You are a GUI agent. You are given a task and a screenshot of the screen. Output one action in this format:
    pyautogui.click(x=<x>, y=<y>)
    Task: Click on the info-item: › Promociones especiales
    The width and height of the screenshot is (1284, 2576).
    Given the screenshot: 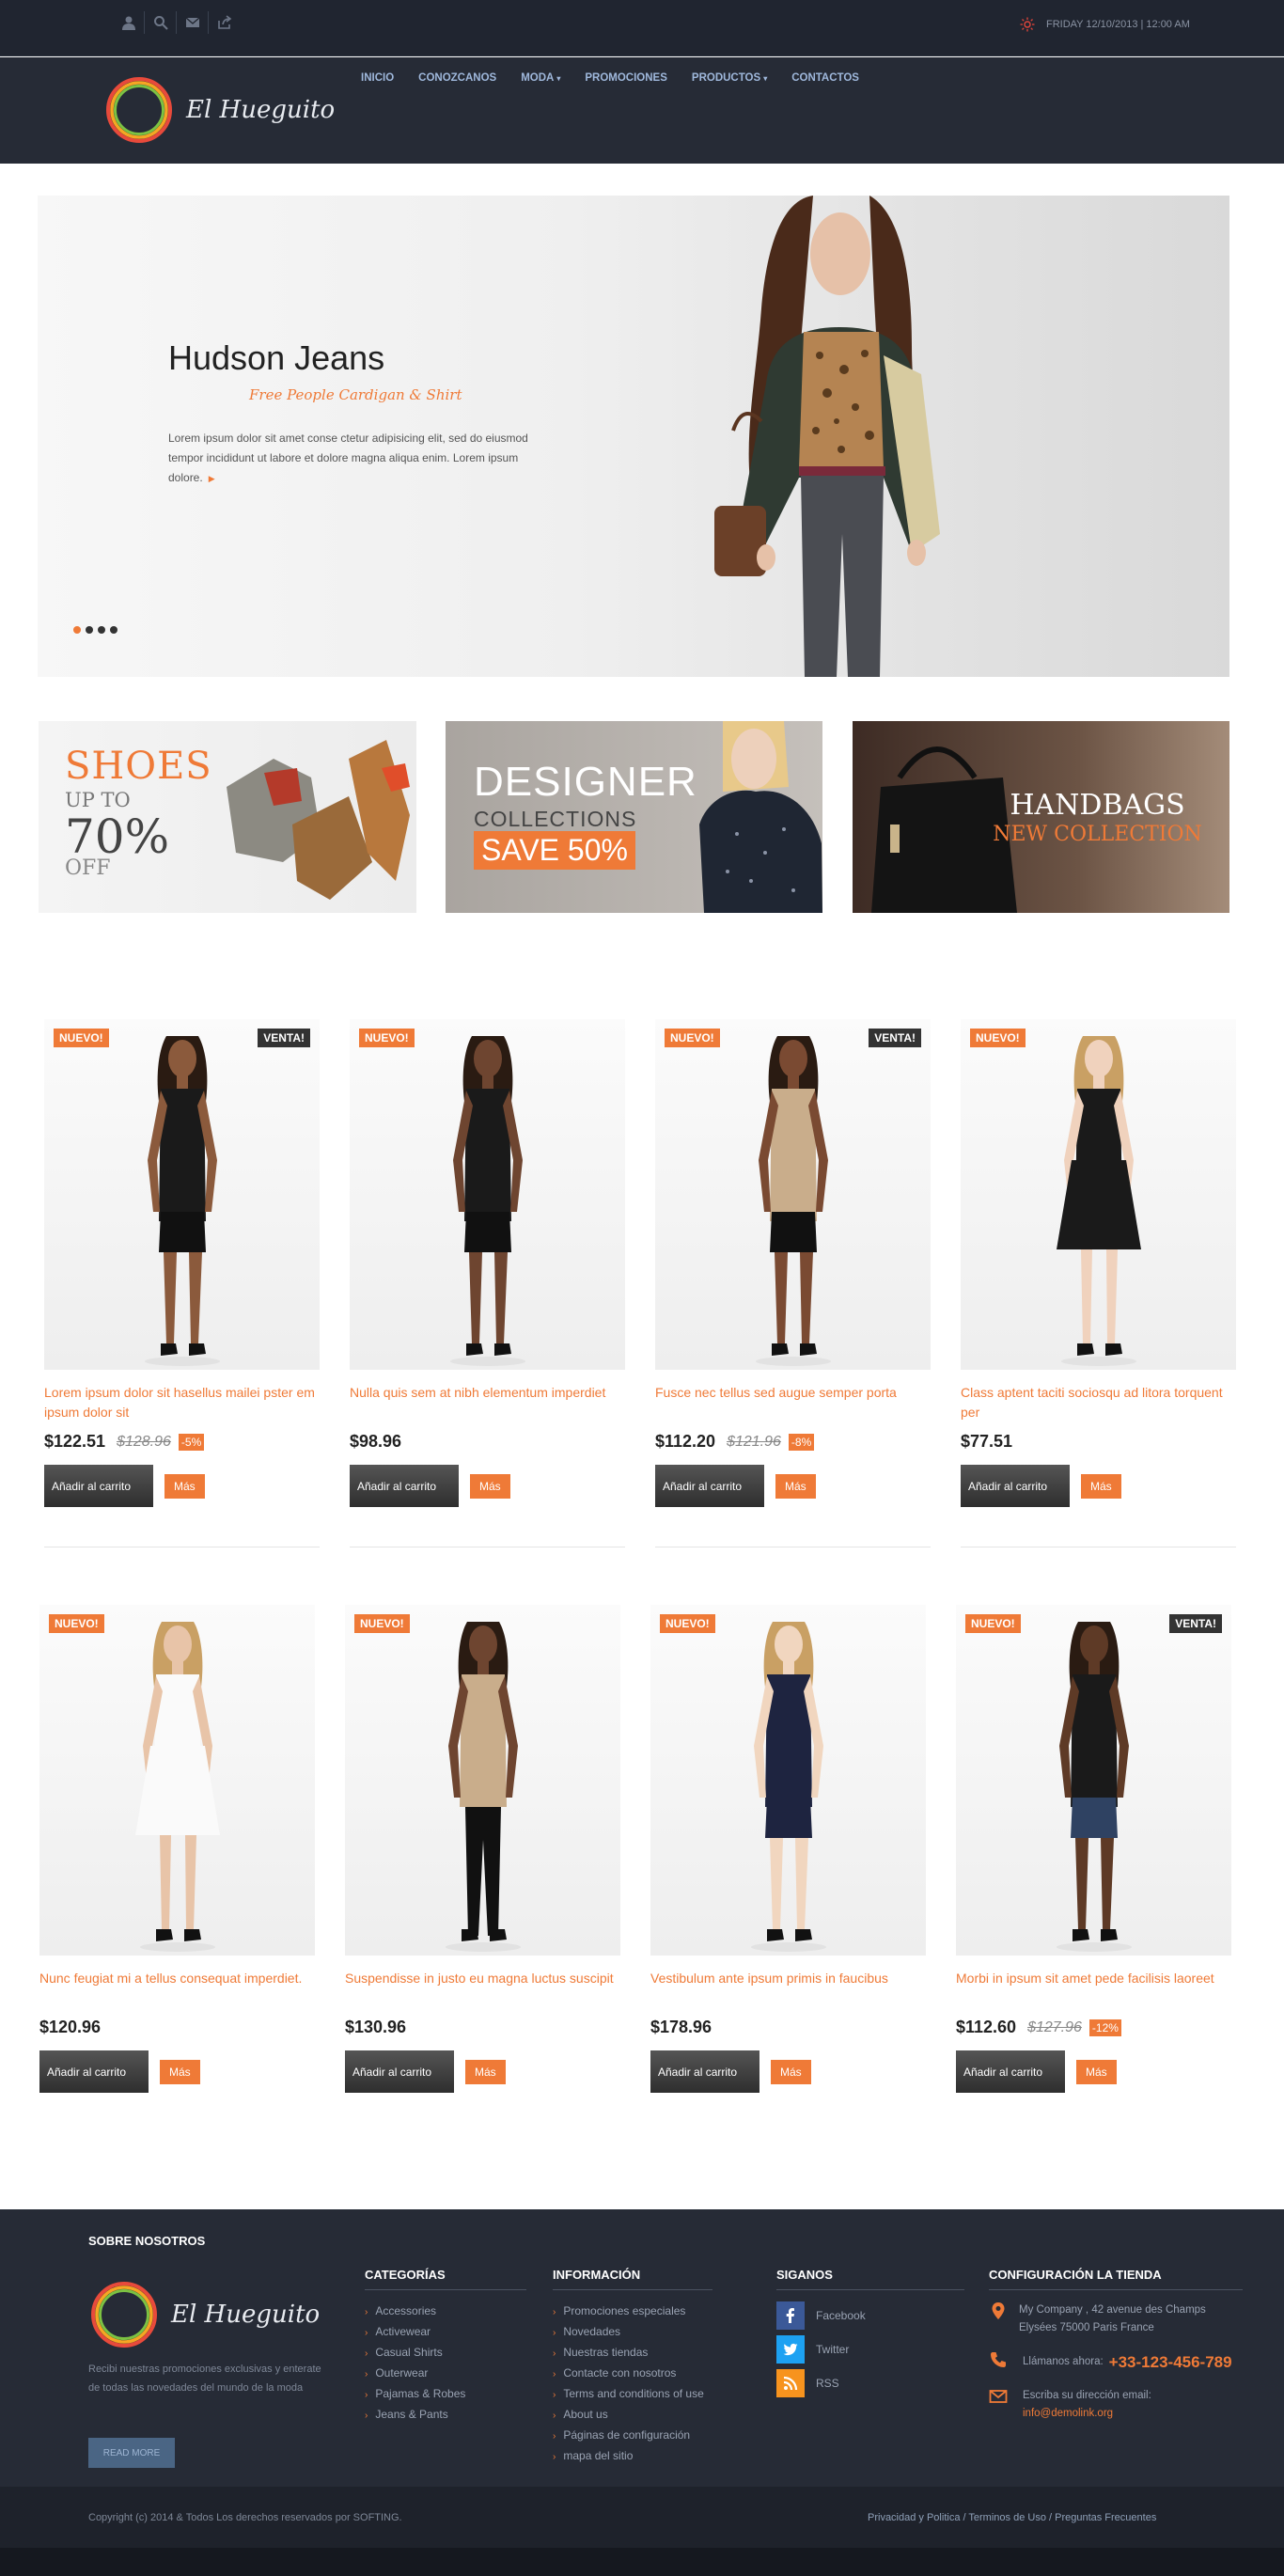 What is the action you would take?
    pyautogui.click(x=632, y=2312)
    